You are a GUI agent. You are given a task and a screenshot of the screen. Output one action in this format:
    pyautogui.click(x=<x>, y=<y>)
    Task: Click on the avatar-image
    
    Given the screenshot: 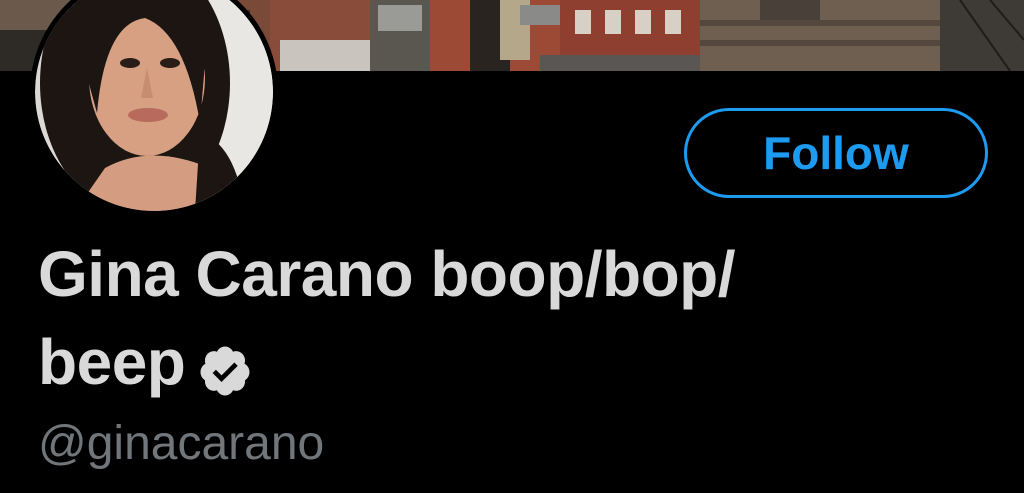 What is the action you would take?
    pyautogui.click(x=154, y=105)
    